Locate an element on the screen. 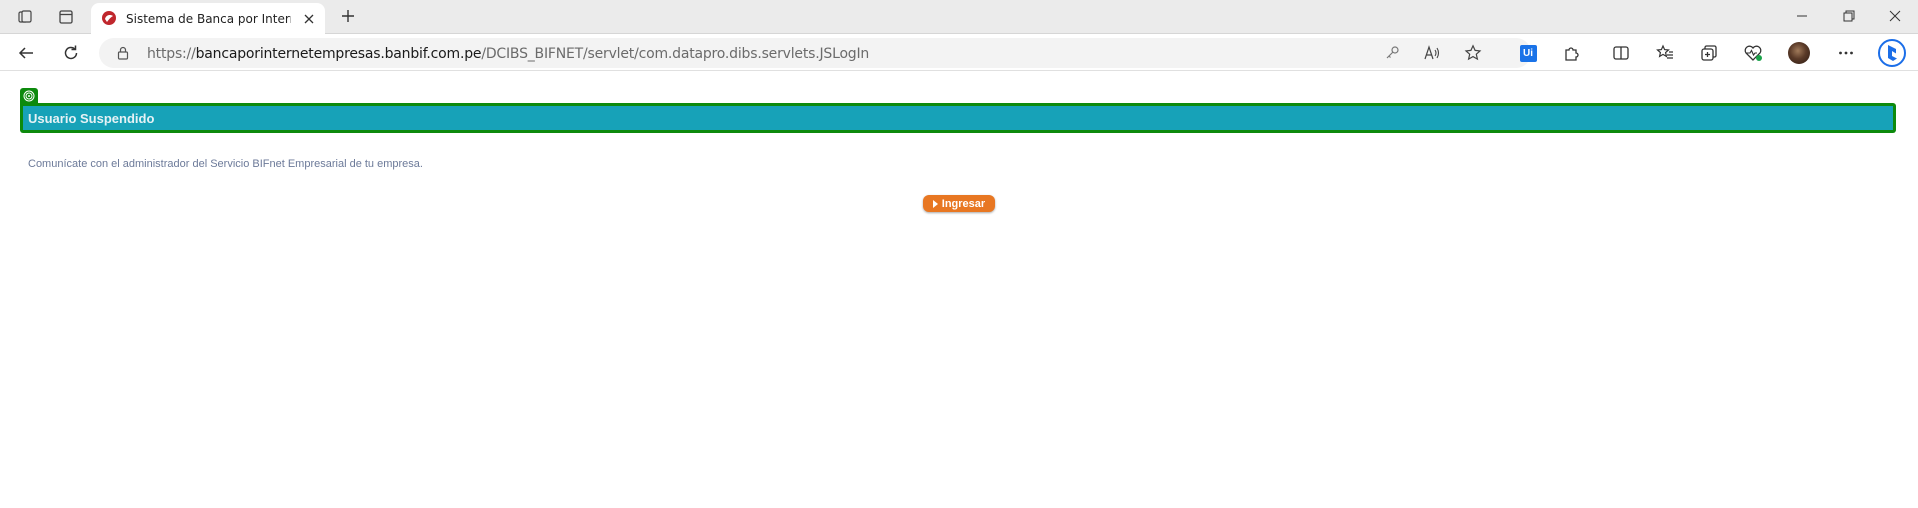 The height and width of the screenshot is (508, 1918). read-aloud-icon is located at coordinates (1433, 53).